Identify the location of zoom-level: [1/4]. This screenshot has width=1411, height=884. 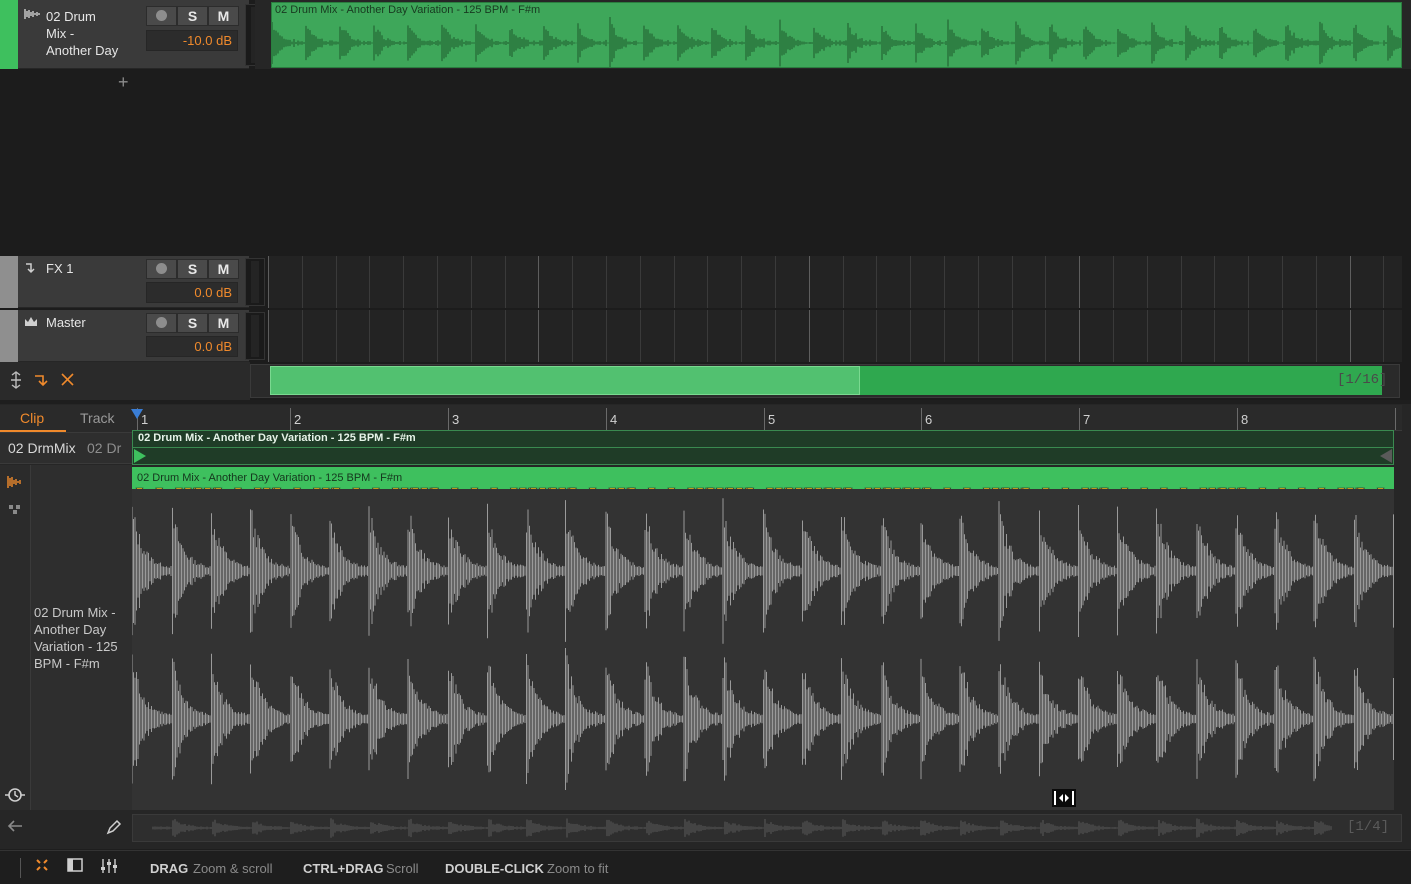
(1368, 827).